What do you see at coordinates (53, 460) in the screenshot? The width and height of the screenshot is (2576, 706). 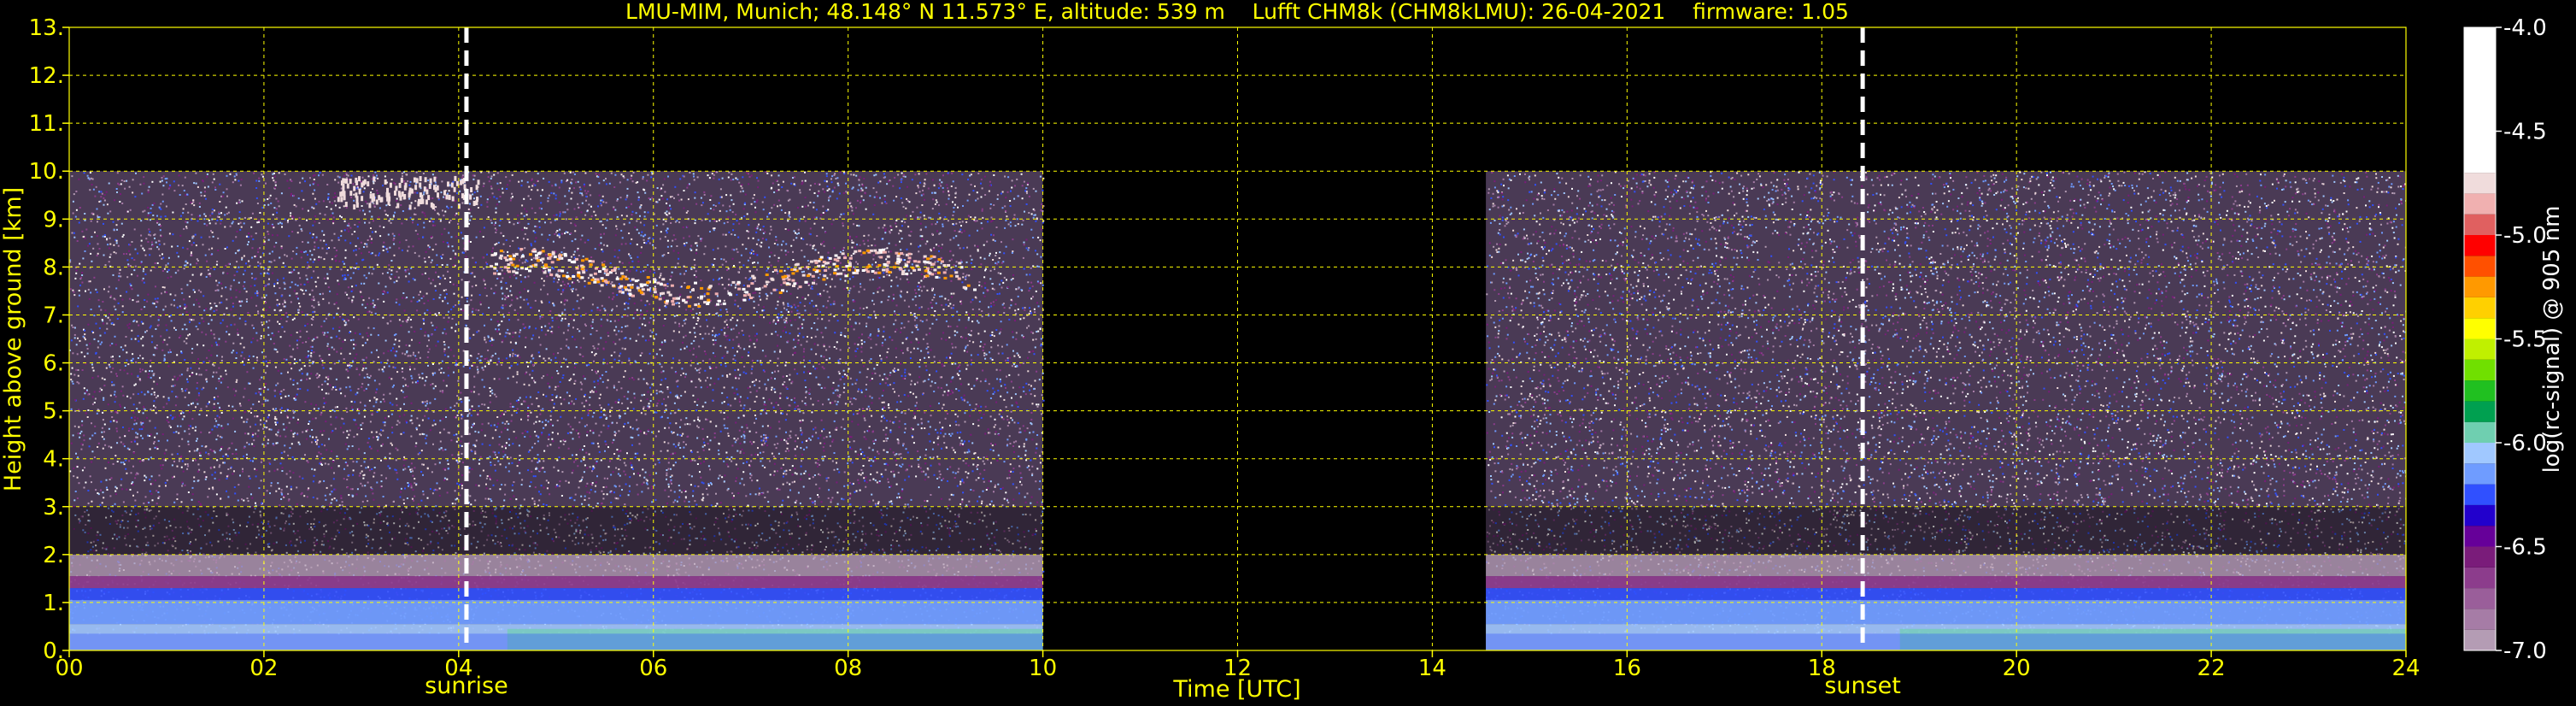 I see `y-tick-label: 4.` at bounding box center [53, 460].